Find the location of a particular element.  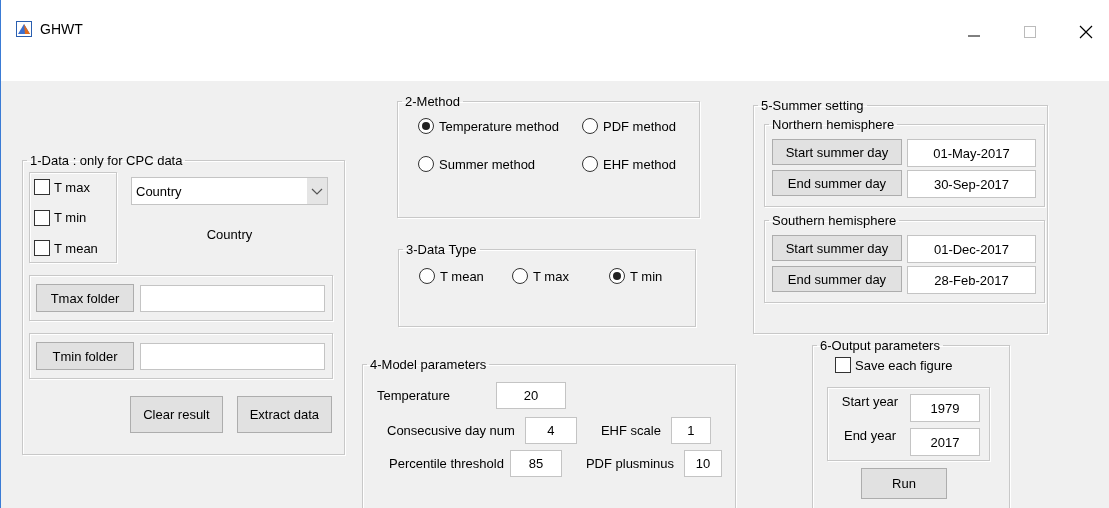

close-icon is located at coordinates (1086, 32).